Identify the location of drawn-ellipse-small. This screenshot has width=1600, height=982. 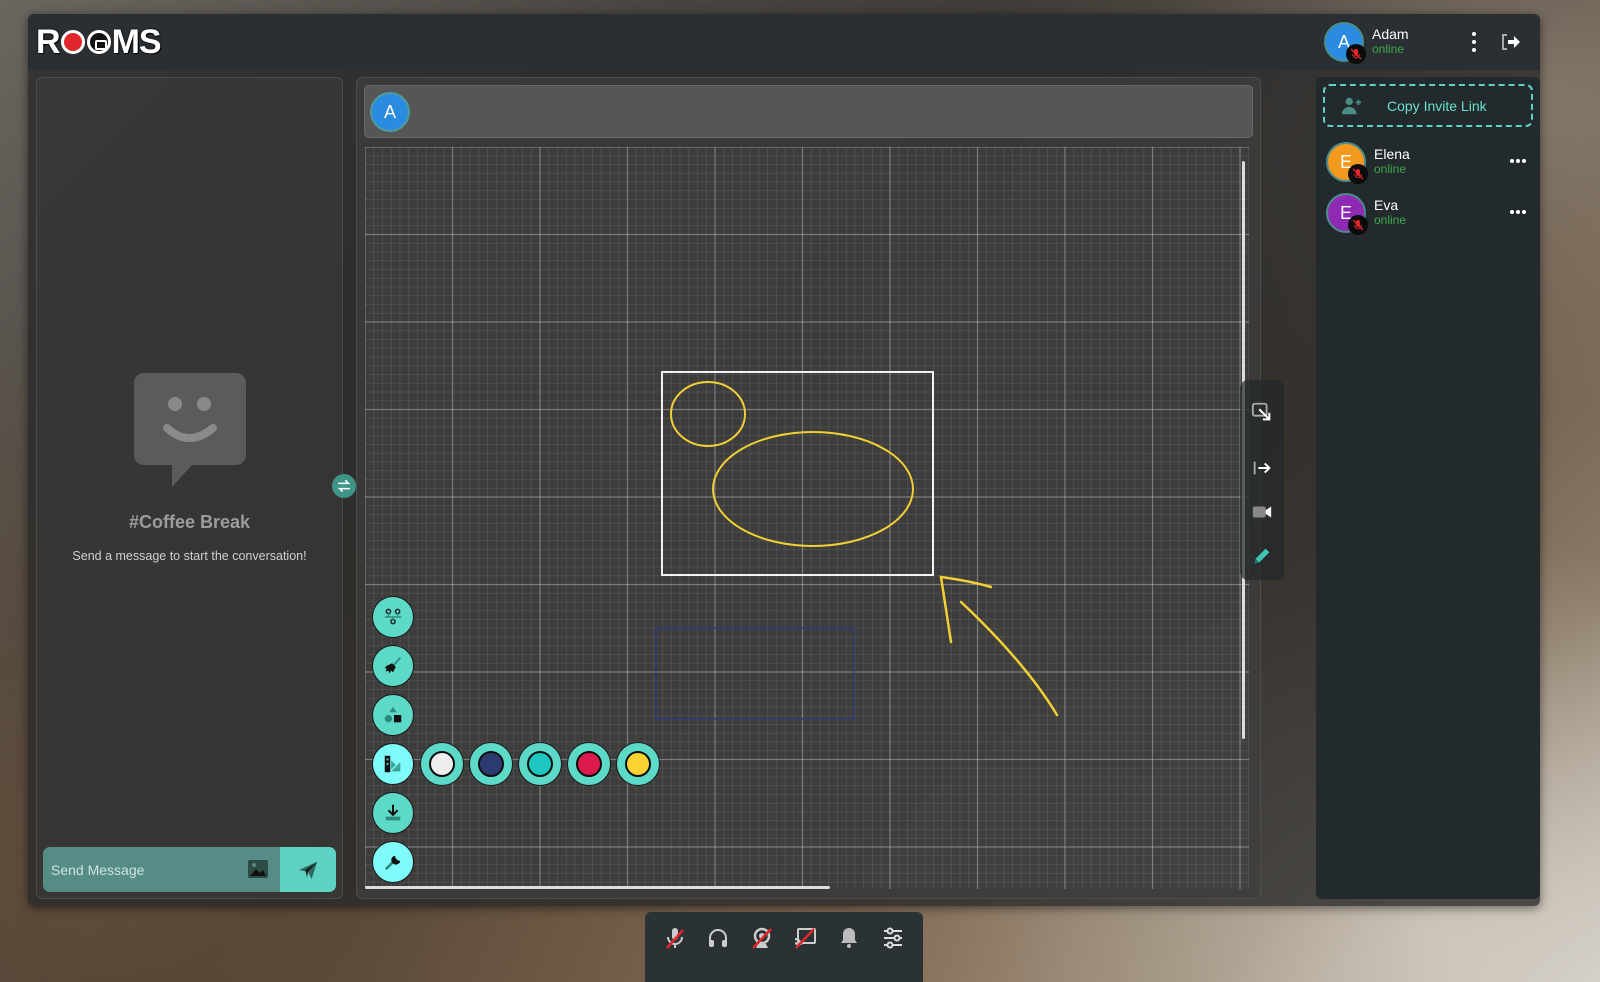
(708, 414).